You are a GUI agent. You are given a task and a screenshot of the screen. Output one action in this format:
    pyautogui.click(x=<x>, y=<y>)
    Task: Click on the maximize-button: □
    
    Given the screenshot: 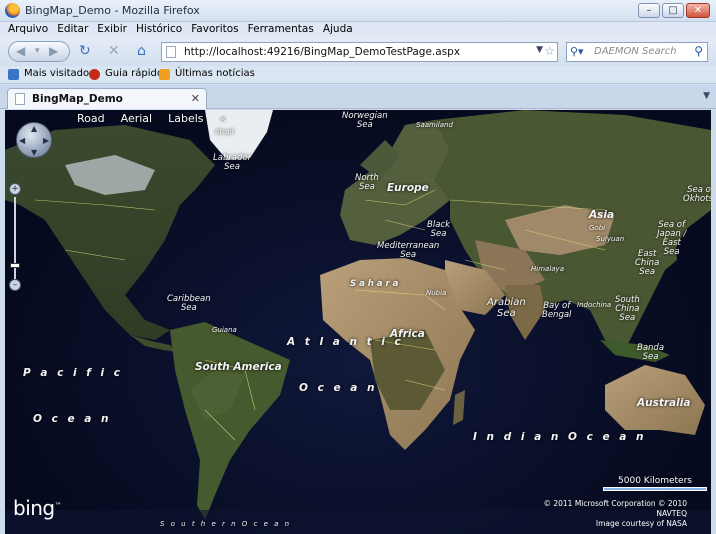 What is the action you would take?
    pyautogui.click(x=673, y=10)
    